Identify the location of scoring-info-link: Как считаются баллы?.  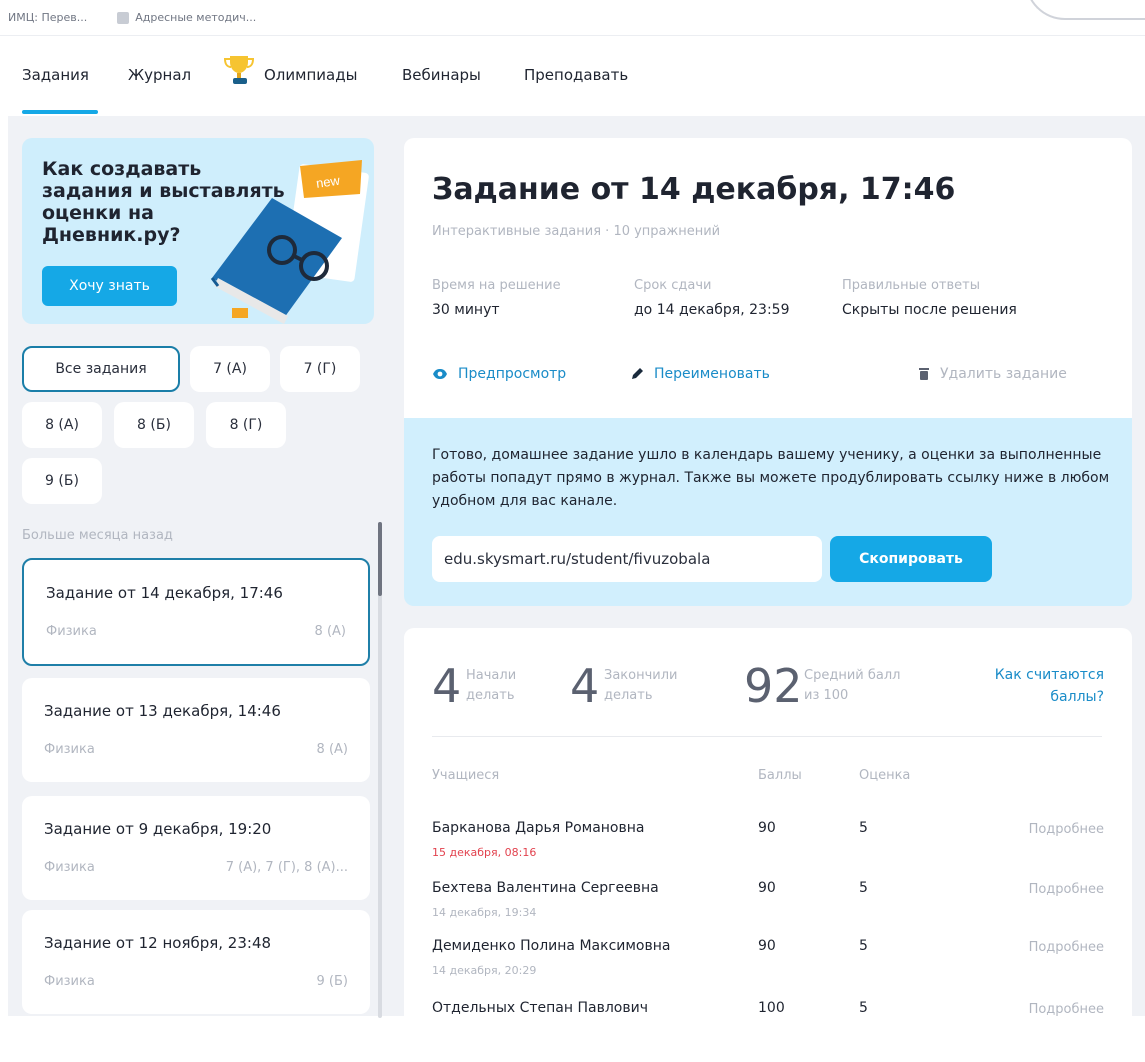
(1029, 686).